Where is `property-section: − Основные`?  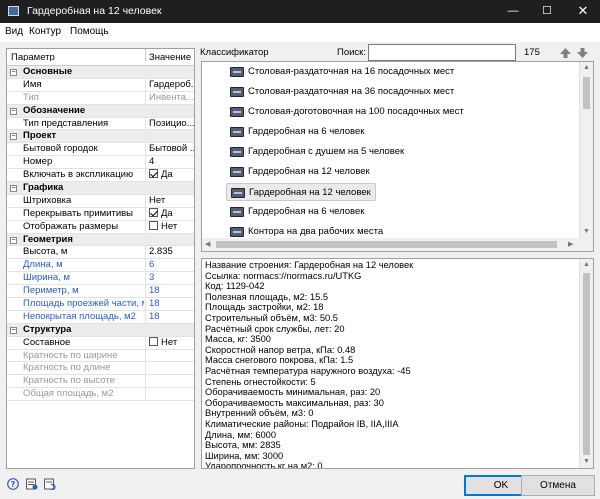 property-section: − Основные is located at coordinates (100, 72).